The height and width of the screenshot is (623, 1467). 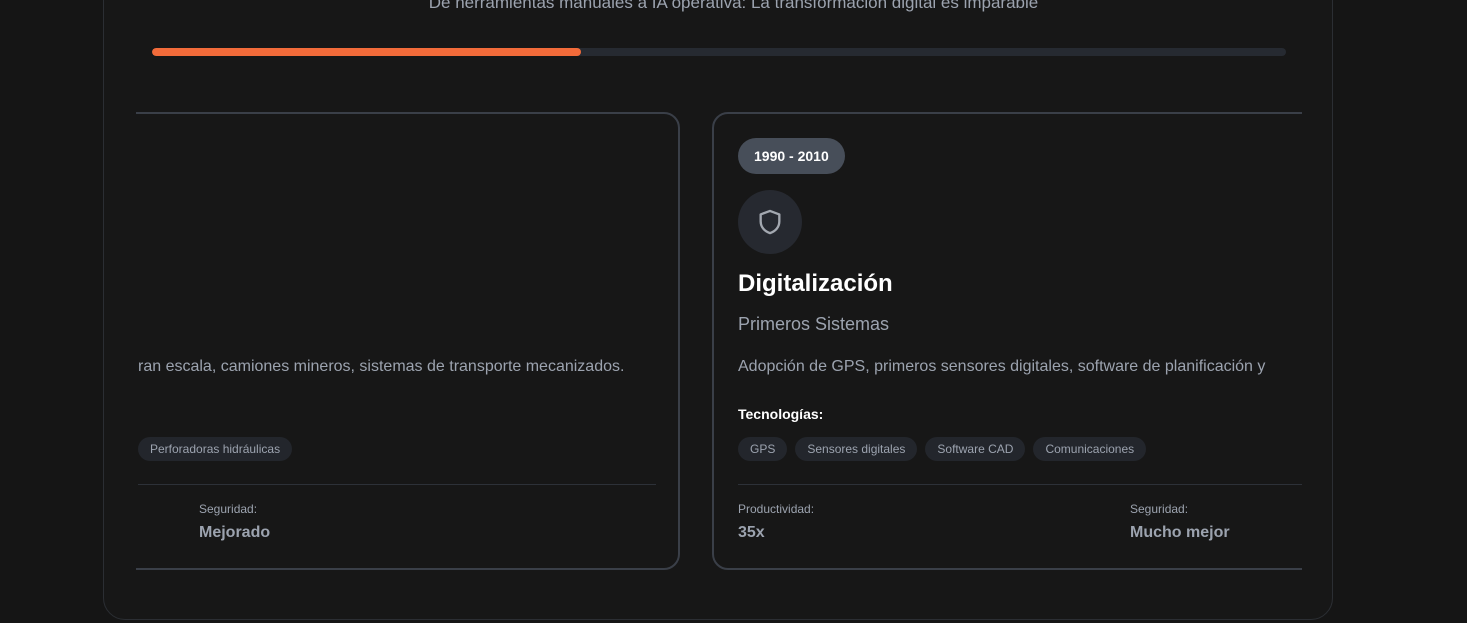 What do you see at coordinates (235, 532) in the screenshot?
I see `metric-value-safety: Mejorado` at bounding box center [235, 532].